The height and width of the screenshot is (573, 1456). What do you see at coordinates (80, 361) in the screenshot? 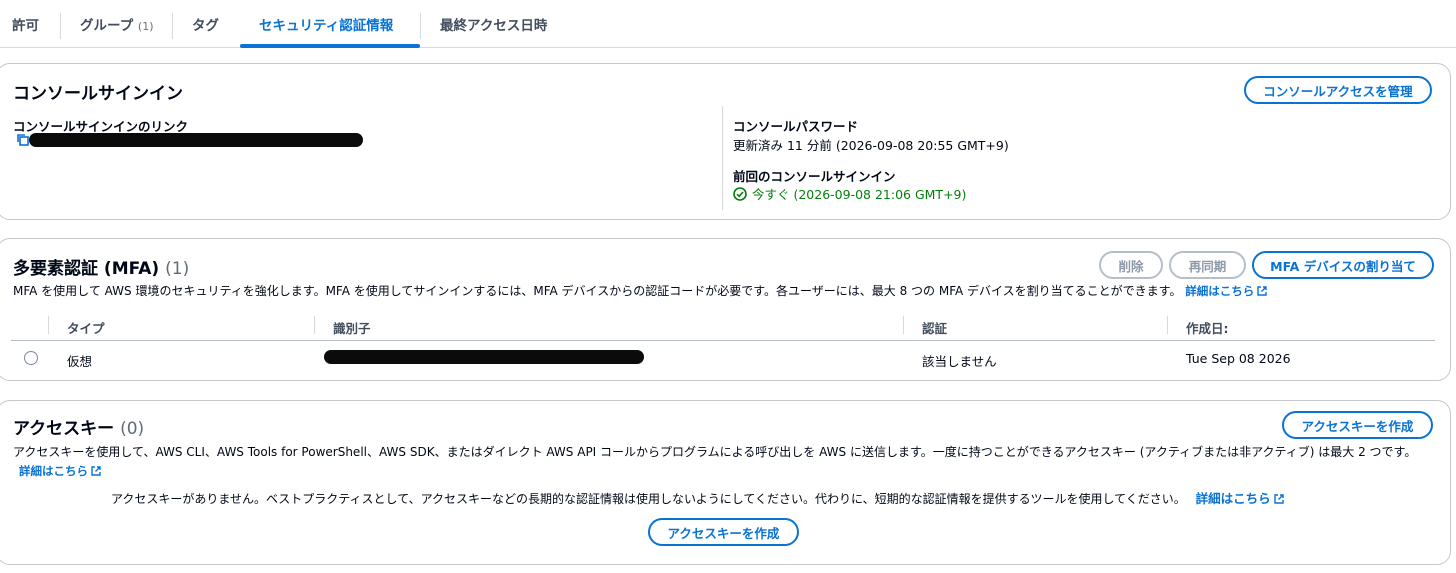
I see `mfa-row-type: 仮想` at bounding box center [80, 361].